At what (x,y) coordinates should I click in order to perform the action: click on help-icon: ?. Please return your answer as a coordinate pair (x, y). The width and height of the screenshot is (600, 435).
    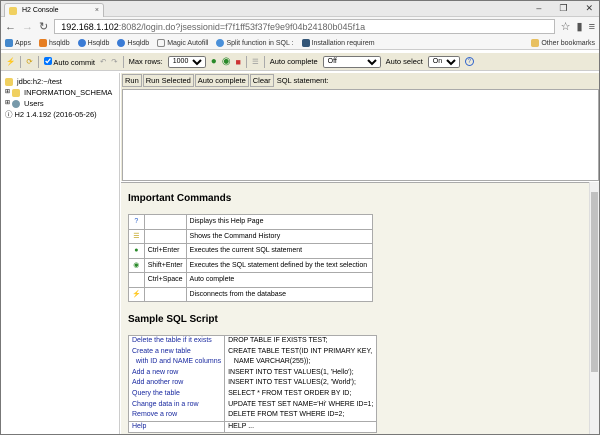
    Looking at the image, I should click on (469, 61).